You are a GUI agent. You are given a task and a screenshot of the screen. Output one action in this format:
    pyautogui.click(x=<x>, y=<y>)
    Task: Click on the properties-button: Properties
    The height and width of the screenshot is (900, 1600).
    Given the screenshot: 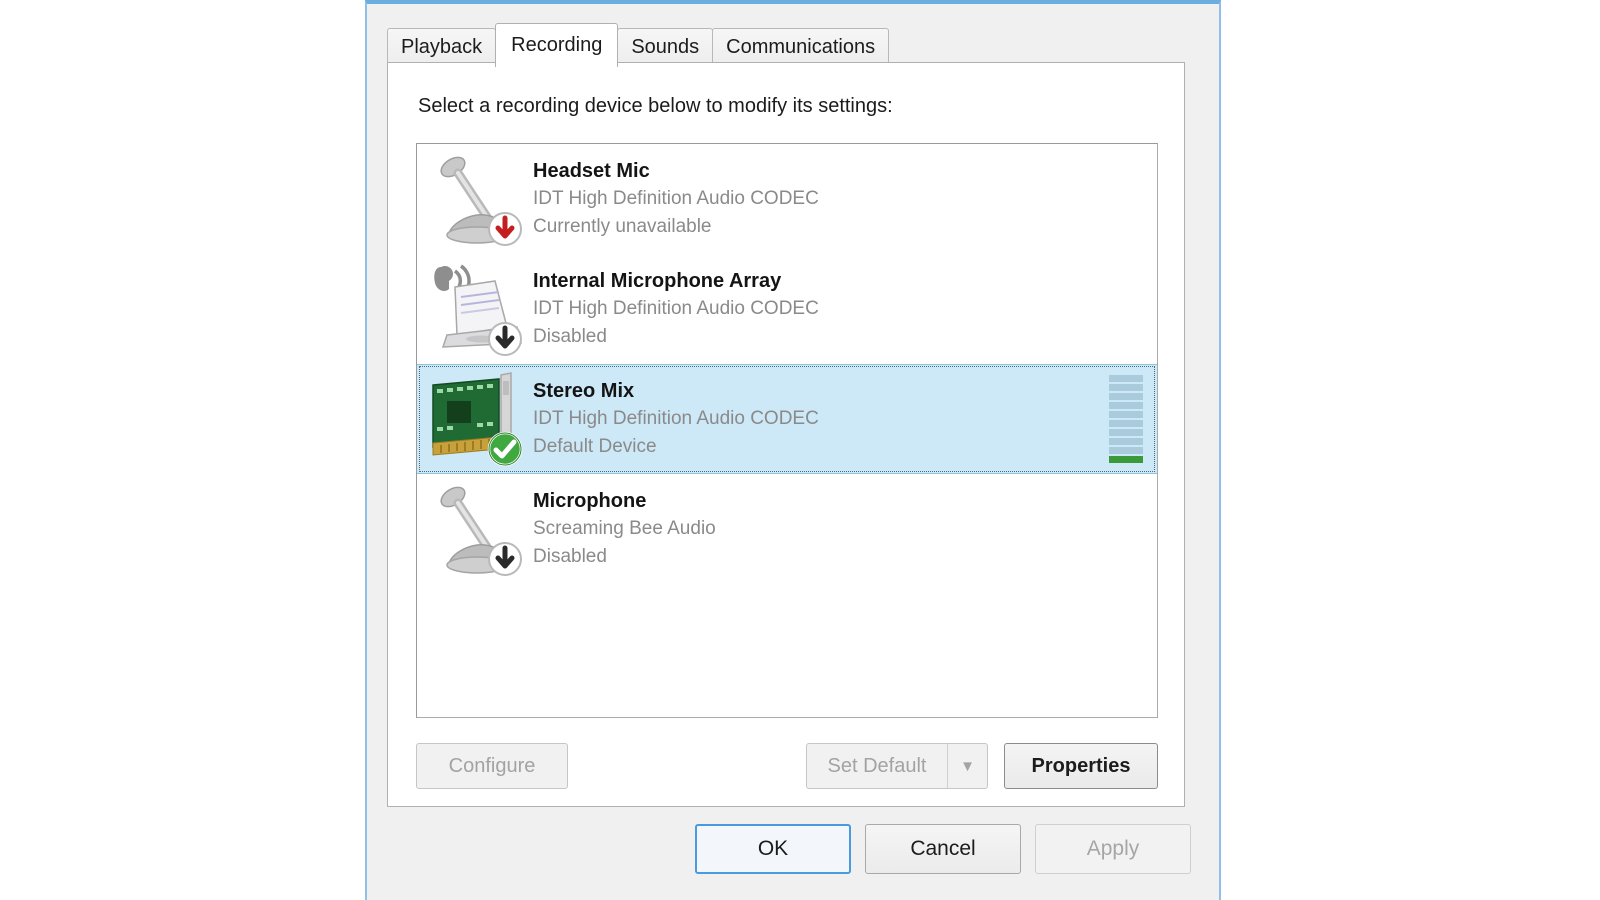 What is the action you would take?
    pyautogui.click(x=1081, y=766)
    